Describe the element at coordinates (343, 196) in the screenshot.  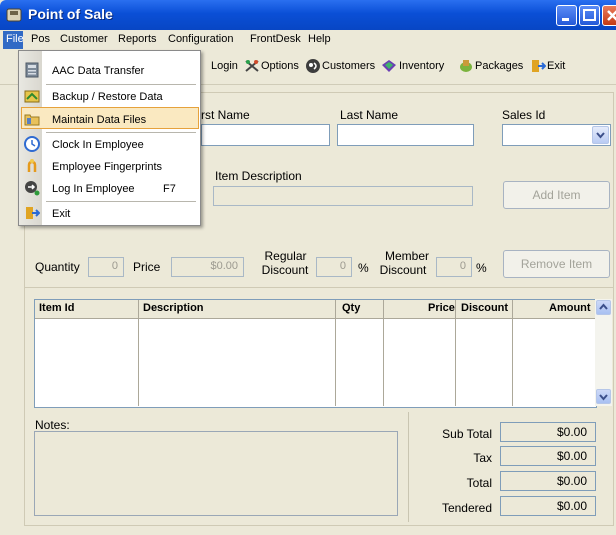
I see `item-description-input` at that location.